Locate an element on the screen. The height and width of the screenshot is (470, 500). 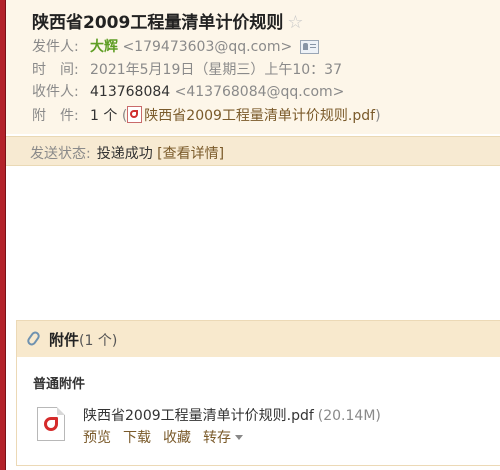
attachments-title: 附件(1 个) is located at coordinates (83, 339).